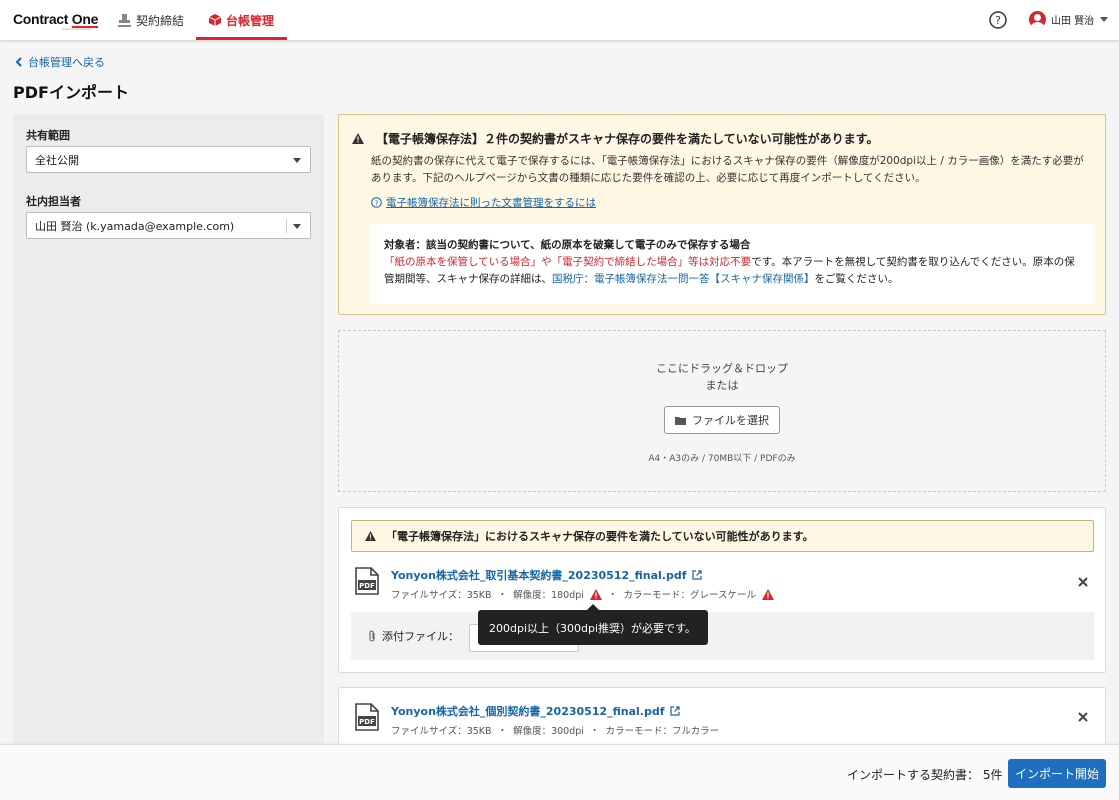  I want to click on file-warning-banner: 「電子帳簿保存法」におけるスキャナ保存の要件を満たしていない可能性があります。, so click(722, 536).